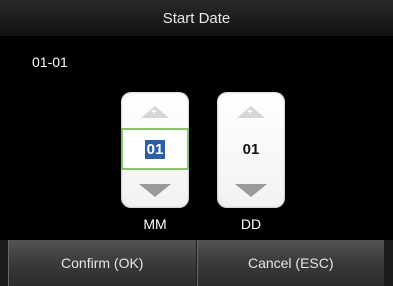 The width and height of the screenshot is (393, 286). I want to click on month-decrement-button, so click(155, 192).